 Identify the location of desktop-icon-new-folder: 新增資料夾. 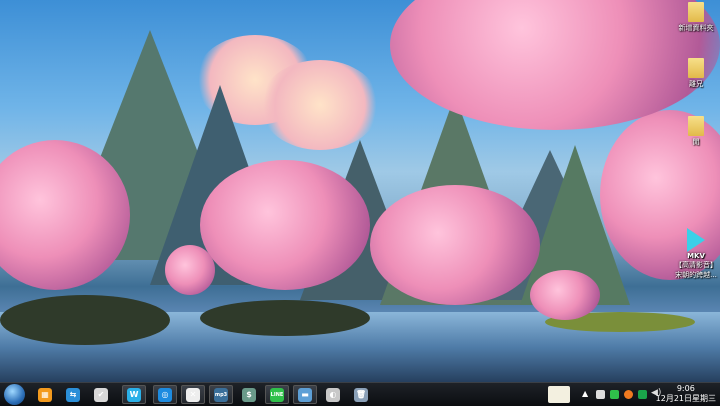
(696, 17).